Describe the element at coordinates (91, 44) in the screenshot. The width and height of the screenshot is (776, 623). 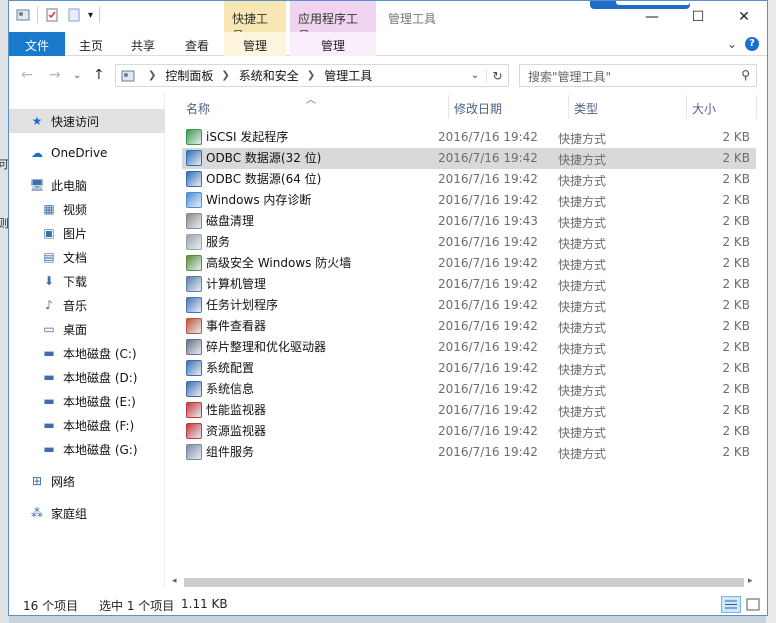
I see `tab-home: 主页` at that location.